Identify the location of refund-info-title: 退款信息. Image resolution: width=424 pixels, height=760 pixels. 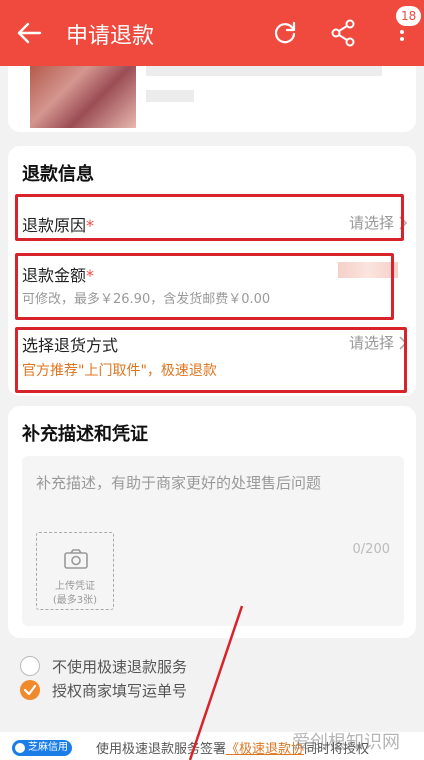
(58, 174).